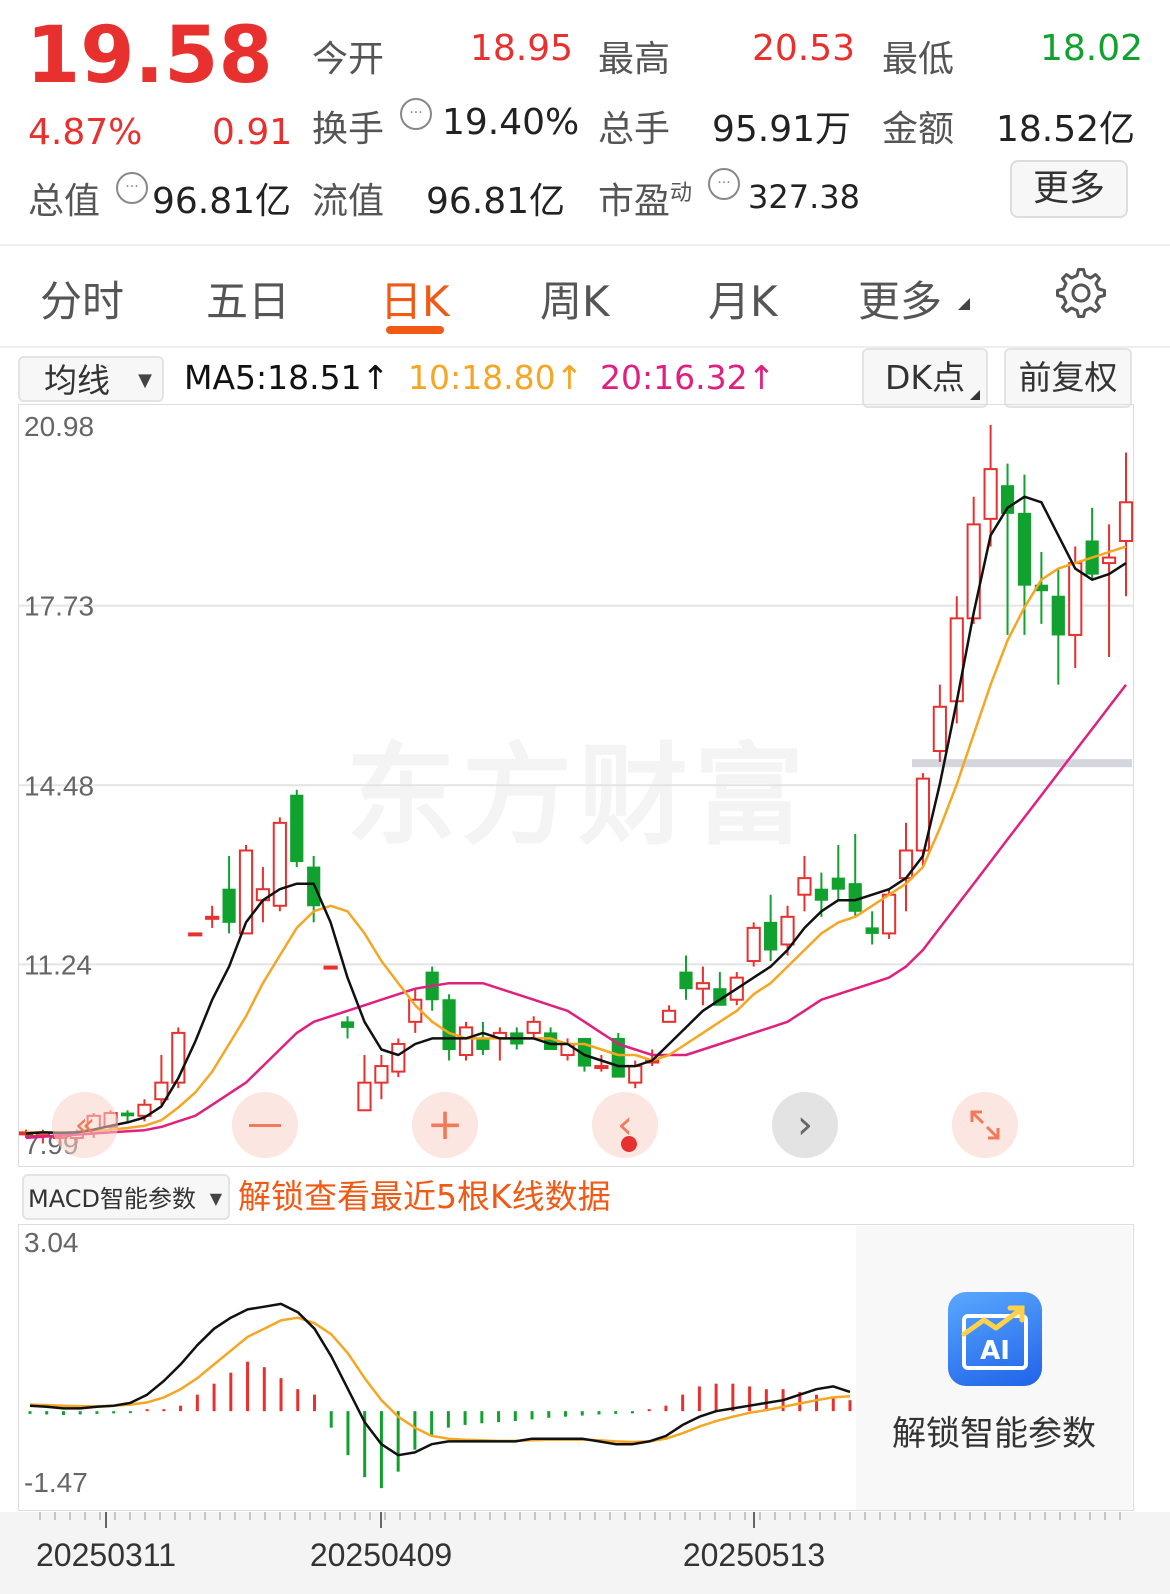 The height and width of the screenshot is (1594, 1170). Describe the element at coordinates (1069, 189) in the screenshot. I see `more-button: 更多` at that location.